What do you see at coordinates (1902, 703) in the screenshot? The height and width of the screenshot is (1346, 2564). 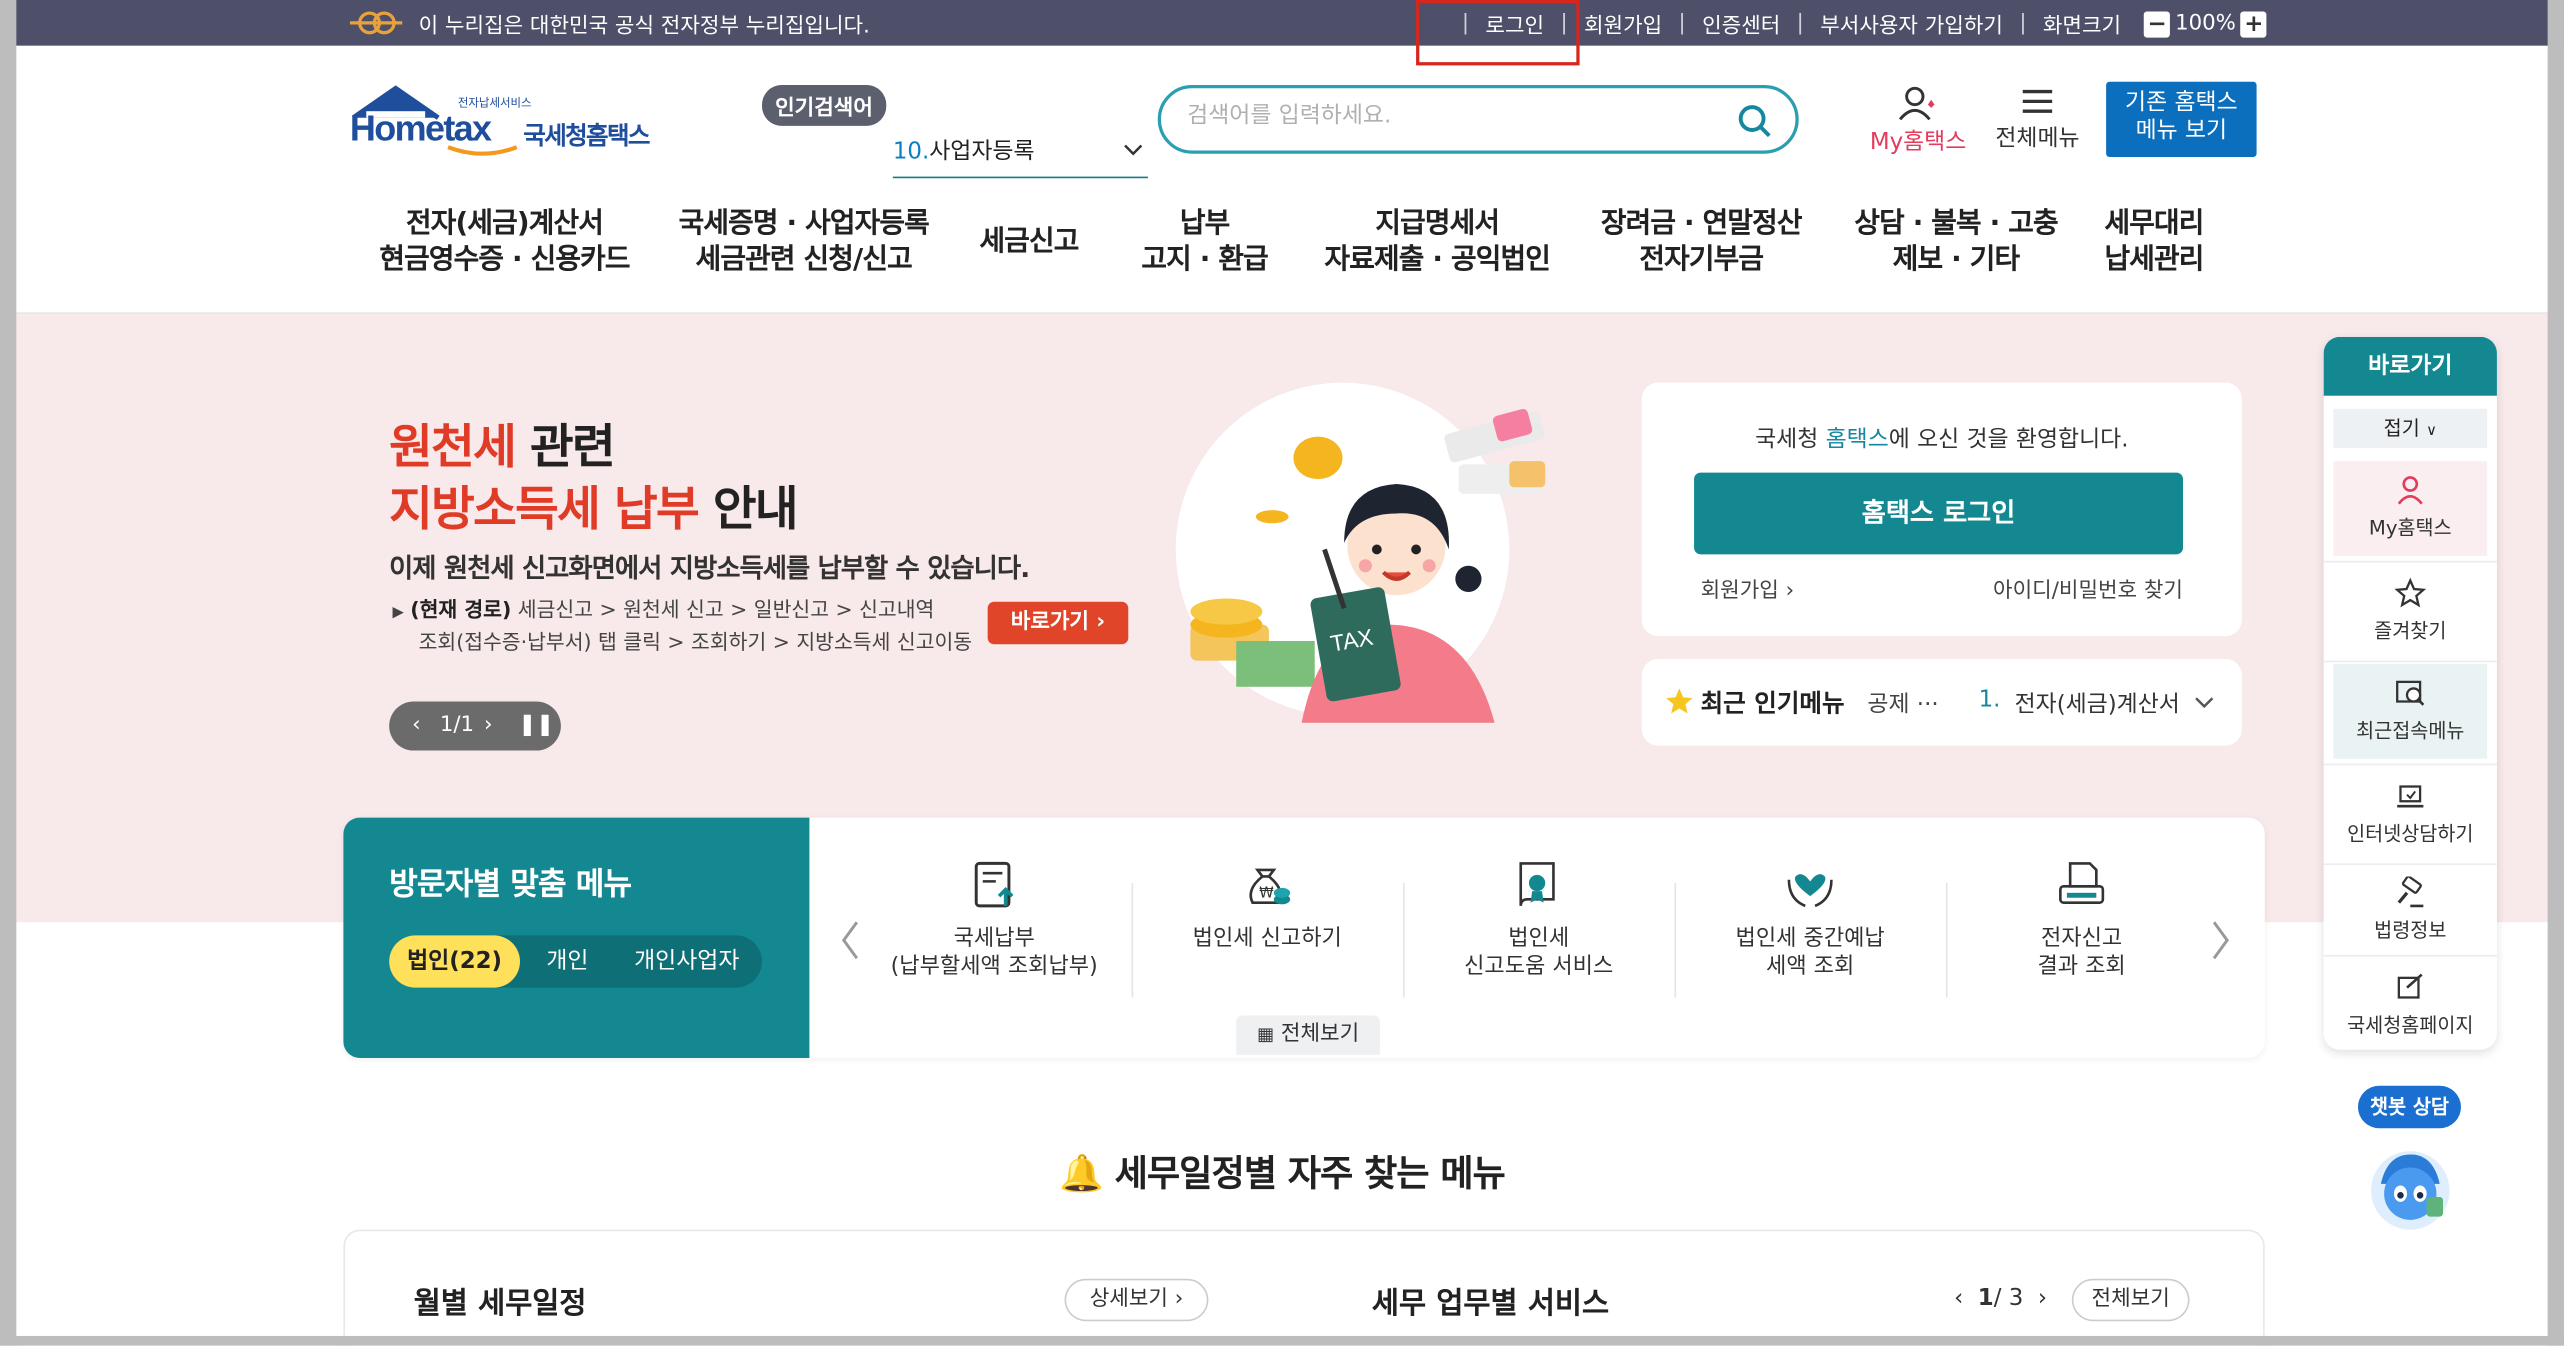 I see `hot-menu-keyword: 공제 ···` at bounding box center [1902, 703].